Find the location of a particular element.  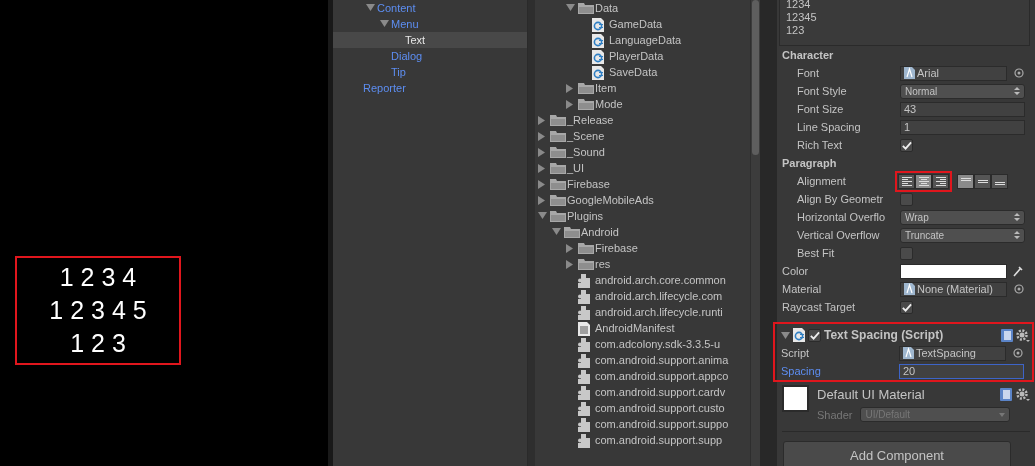

tree-row: Tip is located at coordinates (430, 72).